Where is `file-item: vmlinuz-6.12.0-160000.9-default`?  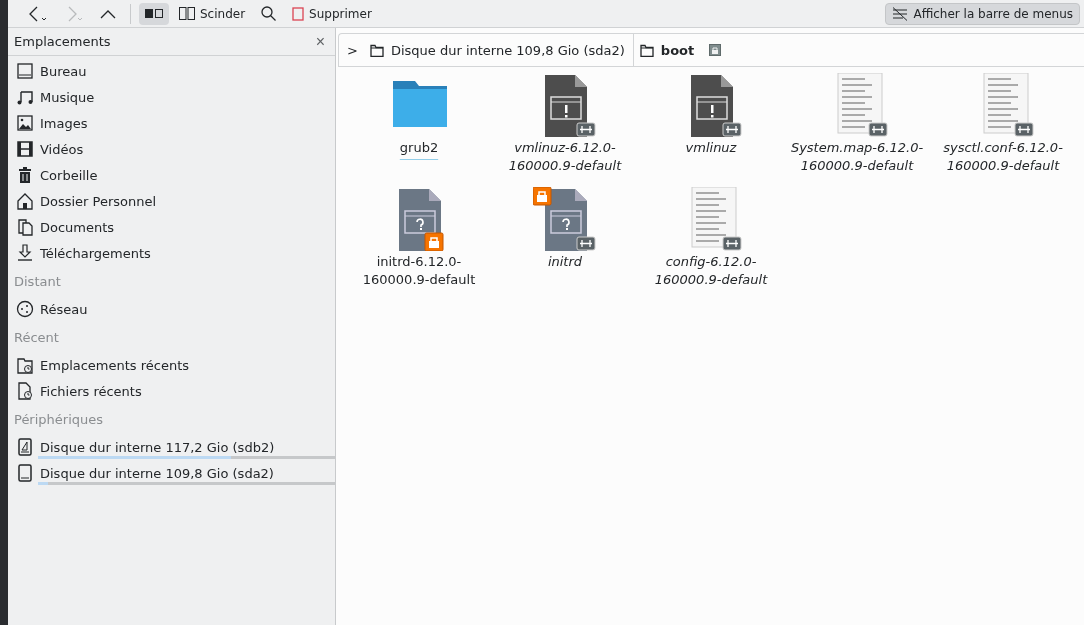 file-item: vmlinuz-6.12.0-160000.9-default is located at coordinates (565, 157).